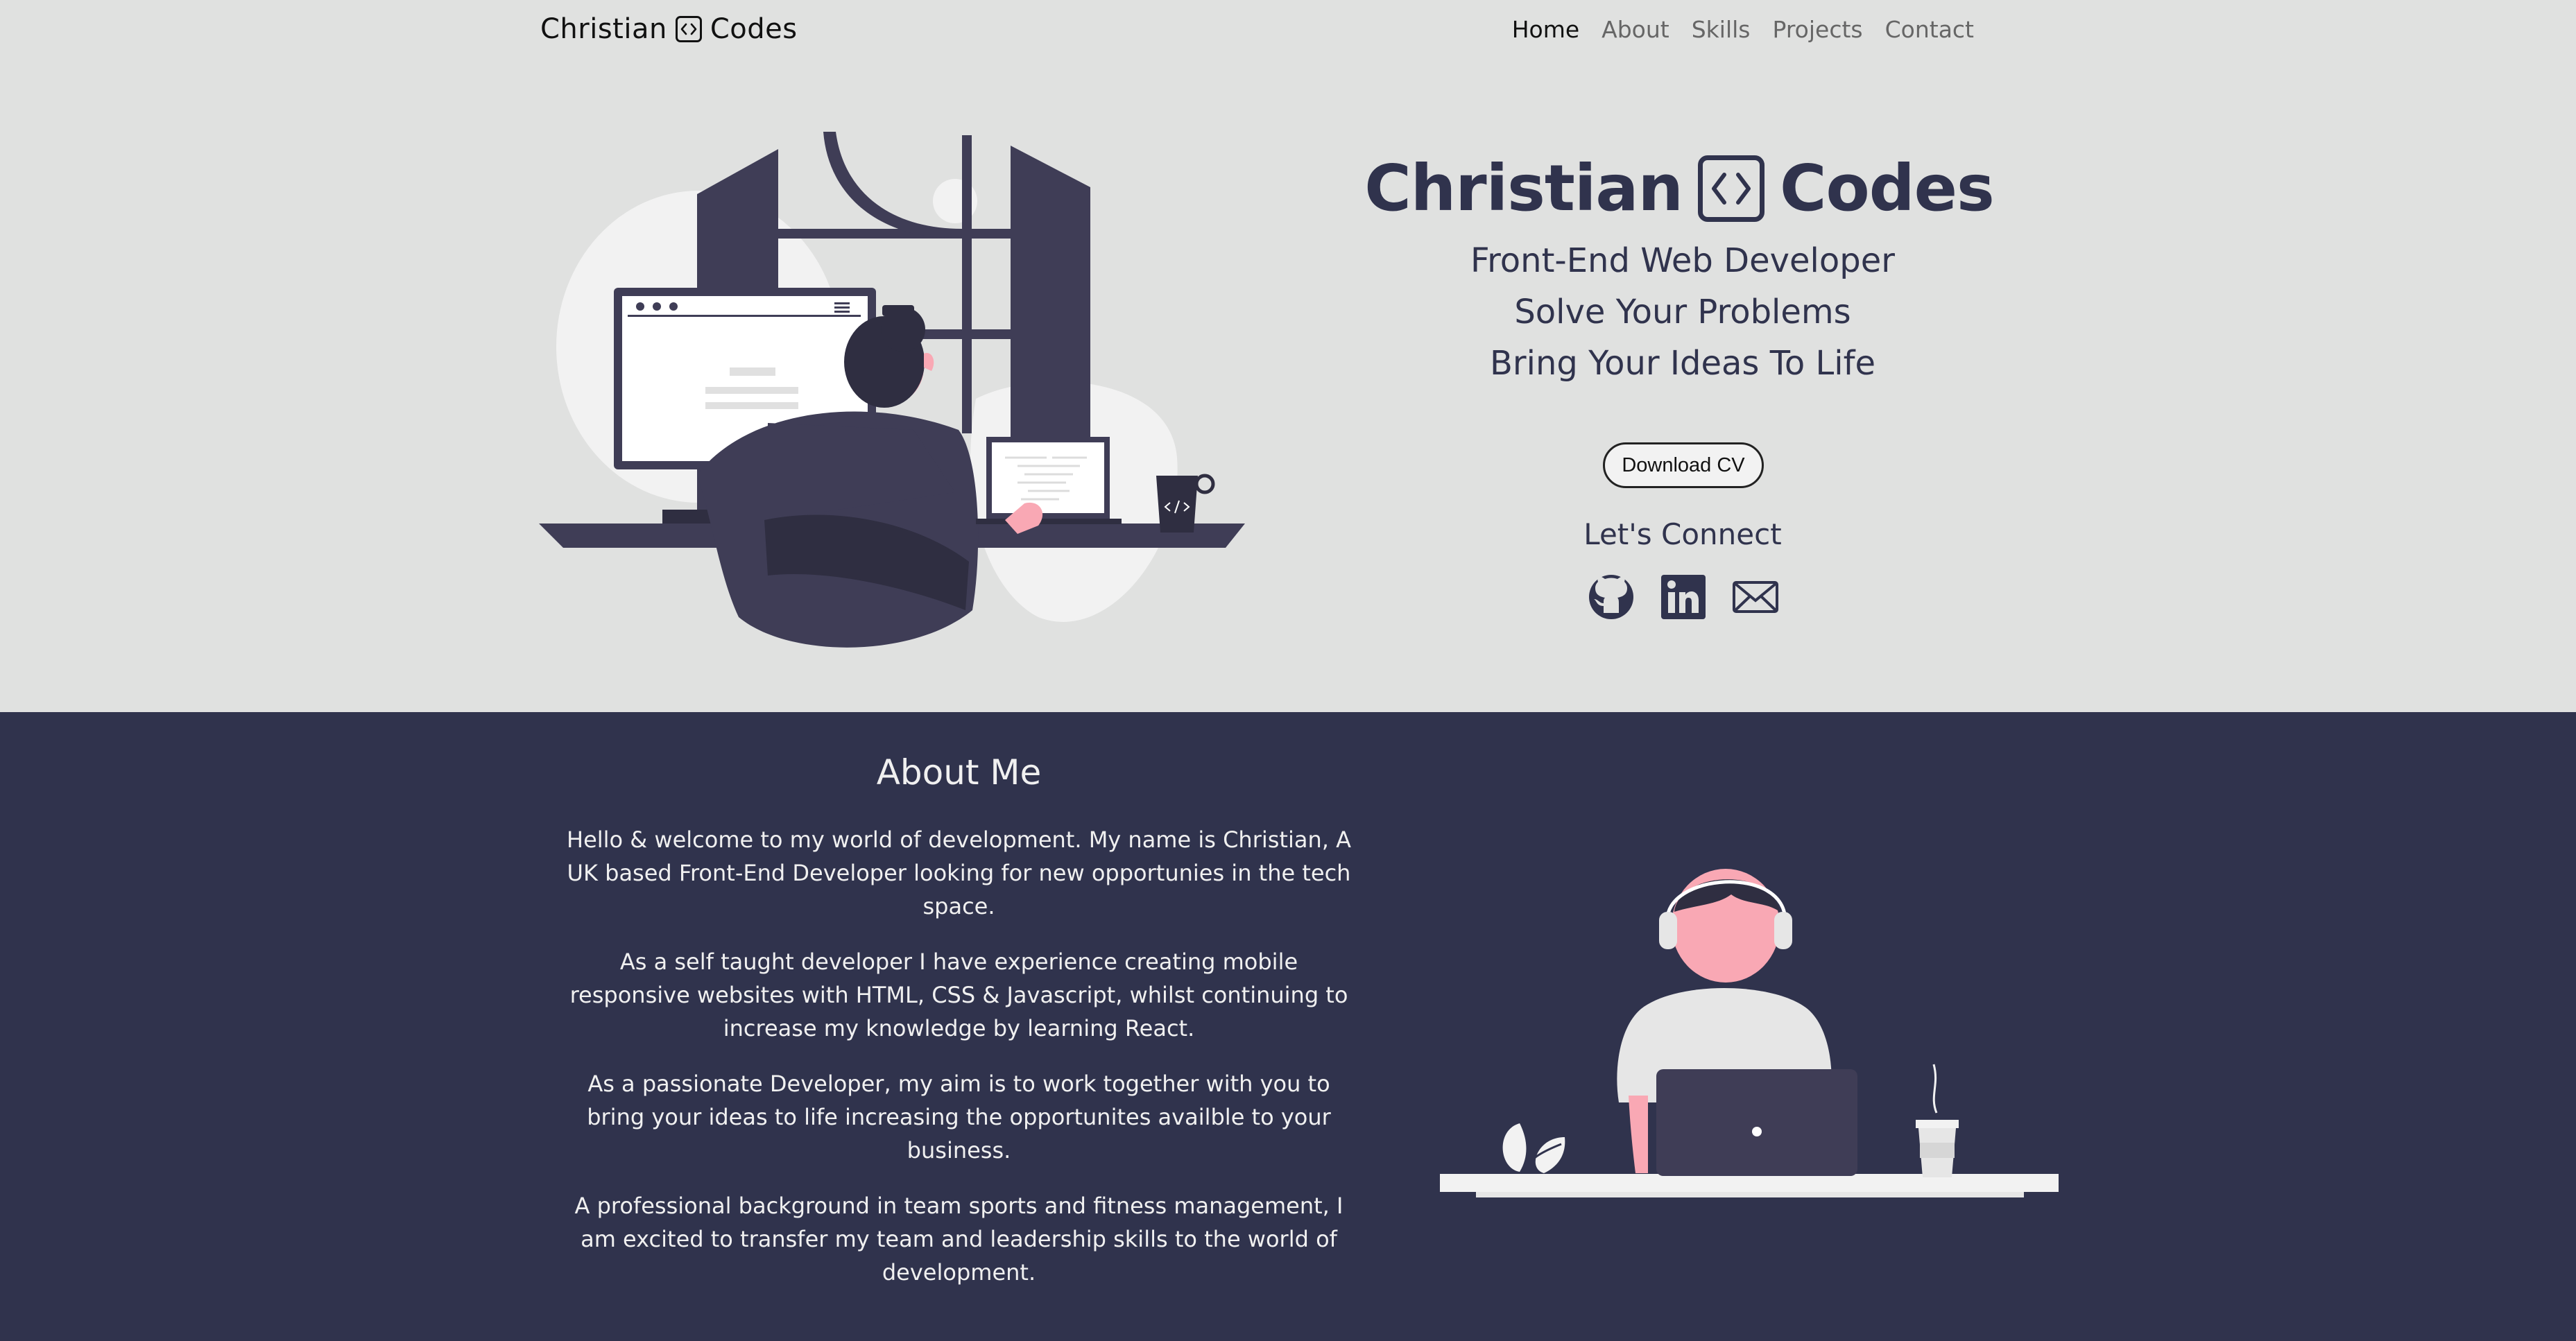  I want to click on developer-laptop-illustration, so click(1749, 1033).